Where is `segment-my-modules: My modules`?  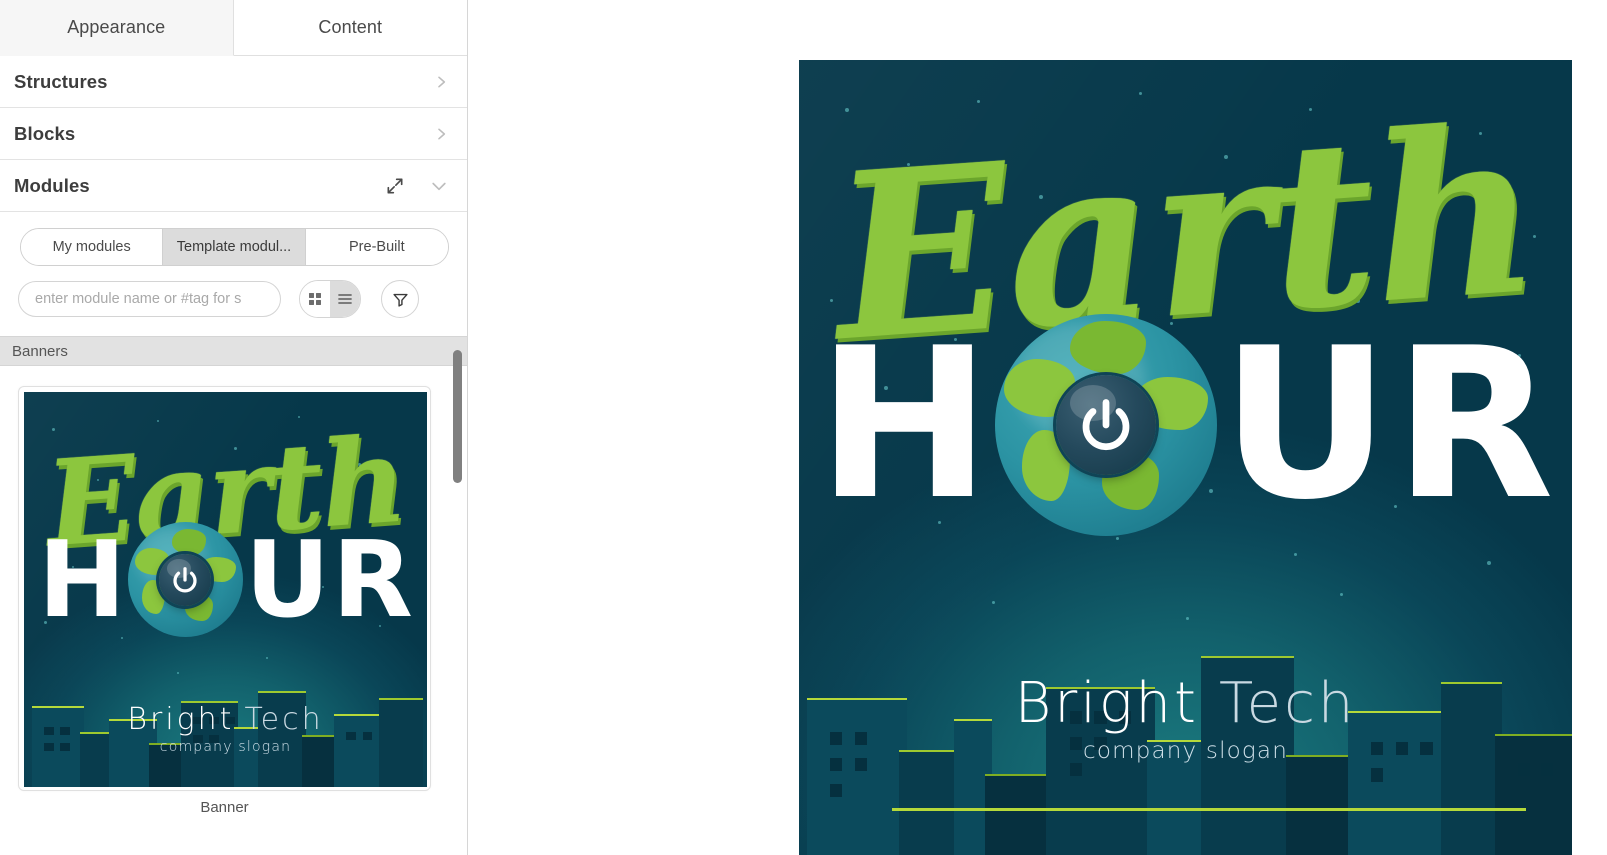
segment-my-modules: My modules is located at coordinates (92, 247).